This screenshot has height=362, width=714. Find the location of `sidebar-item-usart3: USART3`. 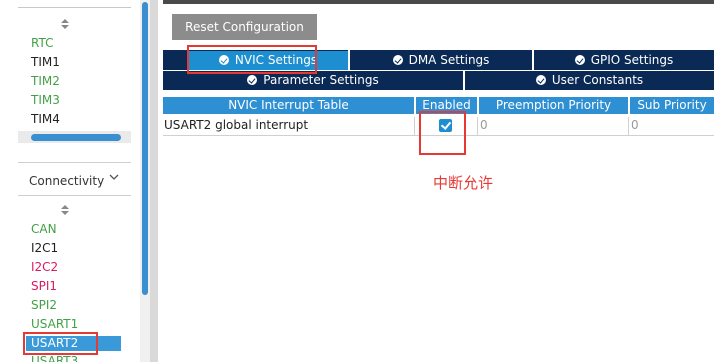

sidebar-item-usart3: USART3 is located at coordinates (54, 358).